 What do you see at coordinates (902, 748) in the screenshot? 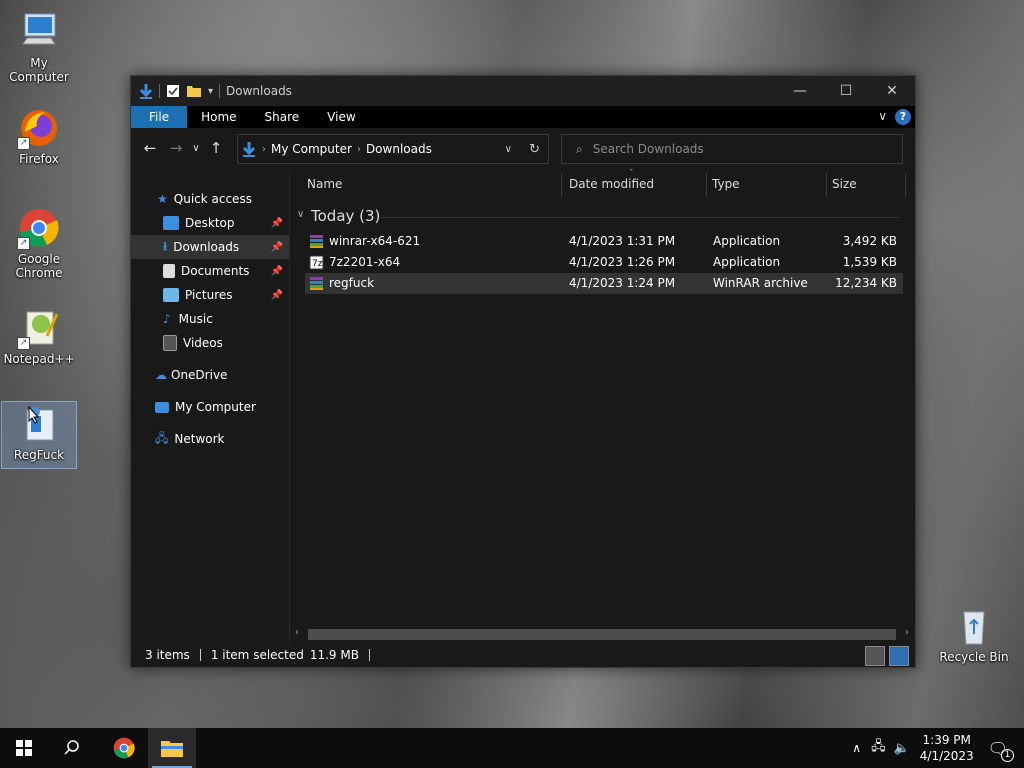
I see `volume-icon: 🔈` at bounding box center [902, 748].